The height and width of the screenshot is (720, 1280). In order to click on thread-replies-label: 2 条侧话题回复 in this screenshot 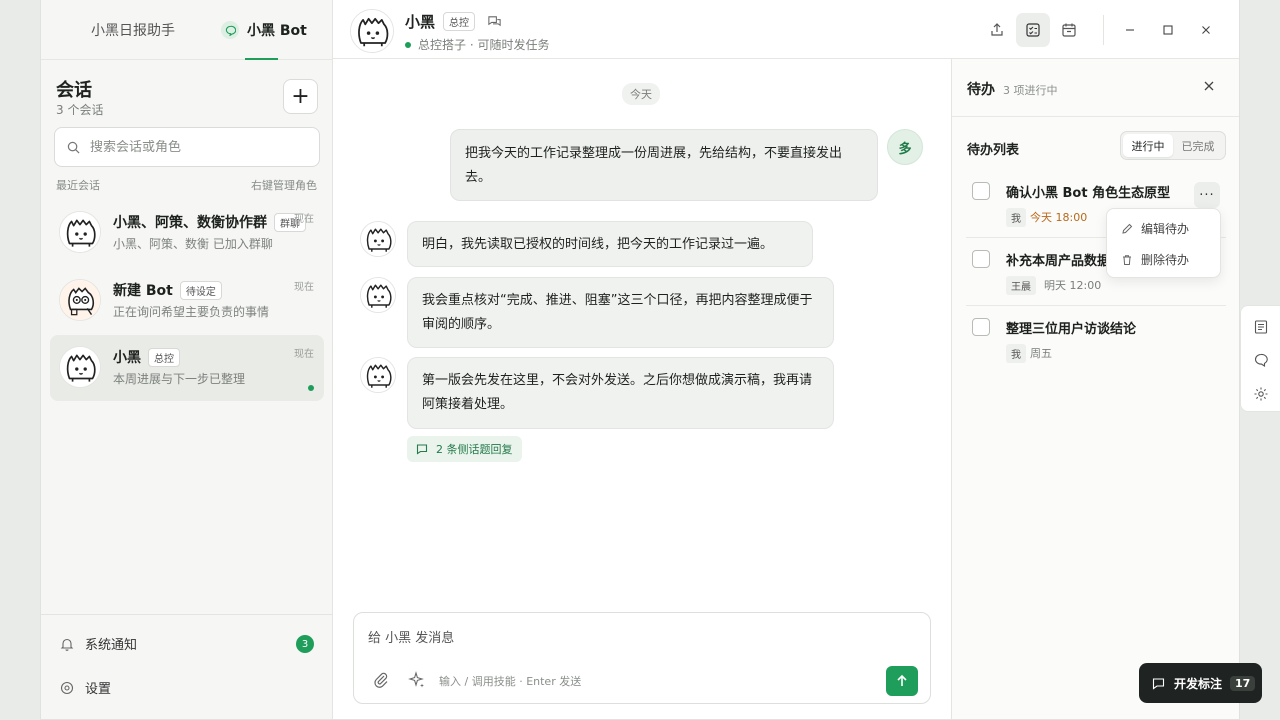, I will do `click(474, 449)`.